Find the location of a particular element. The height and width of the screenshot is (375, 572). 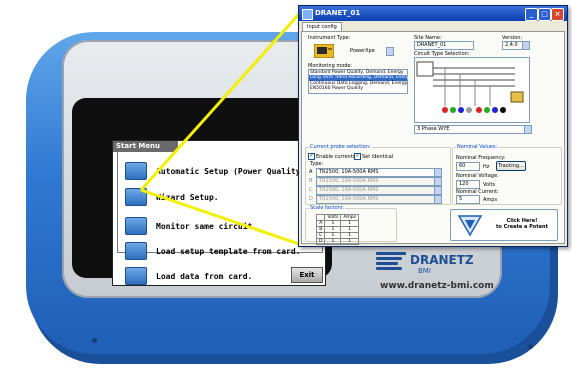

nominal-voltage-input: 120 is located at coordinates (468, 184).